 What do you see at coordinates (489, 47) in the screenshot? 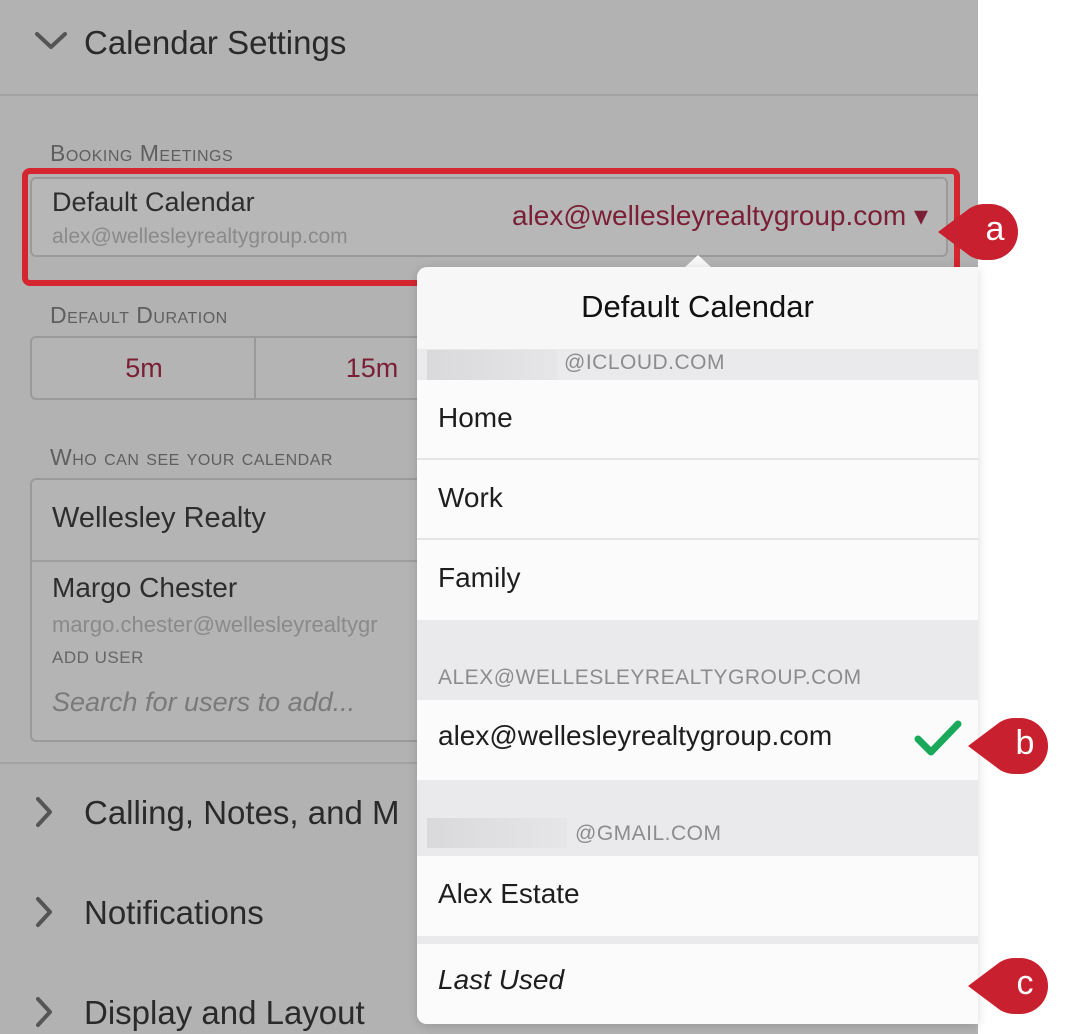
I see `calendar-settings-header: Calendar Settings` at bounding box center [489, 47].